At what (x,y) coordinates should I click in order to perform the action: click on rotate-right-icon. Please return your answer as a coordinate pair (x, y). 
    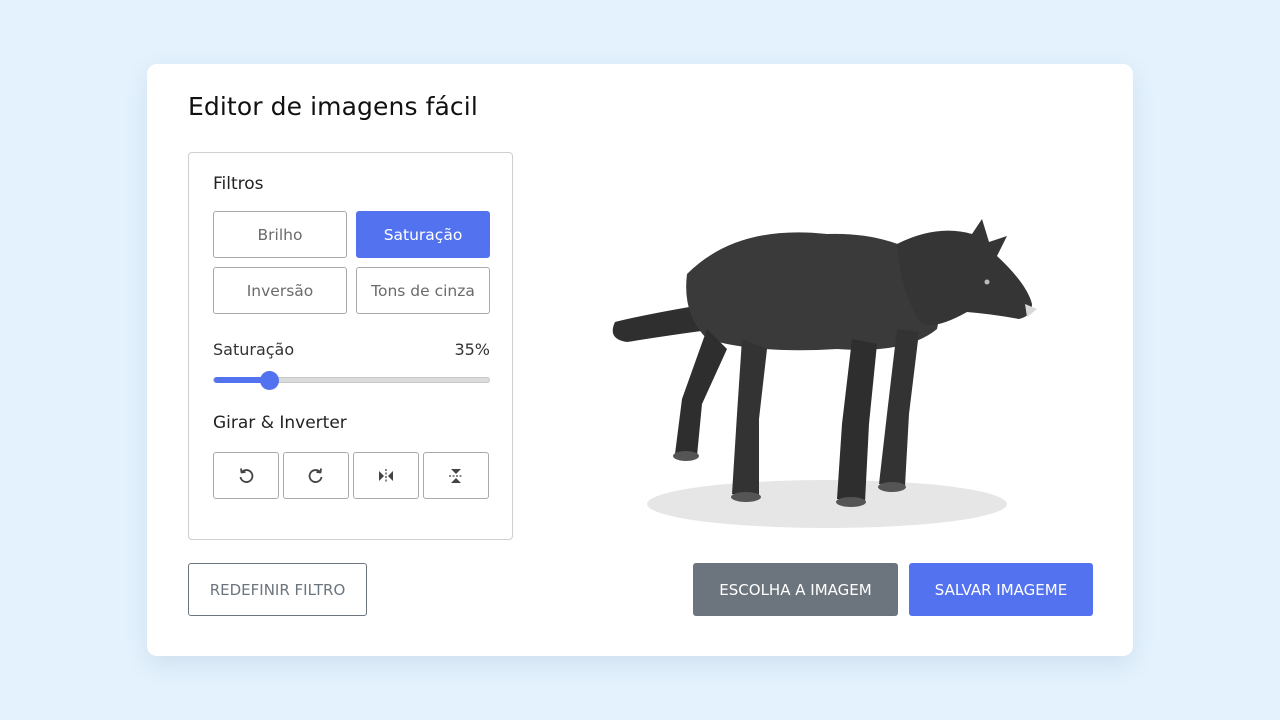
    Looking at the image, I should click on (315, 475).